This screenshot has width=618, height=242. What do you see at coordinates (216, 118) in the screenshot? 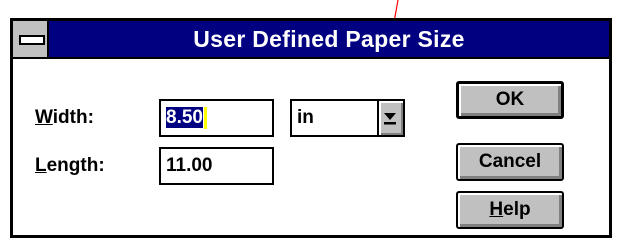
I see `width-input: 8.50` at bounding box center [216, 118].